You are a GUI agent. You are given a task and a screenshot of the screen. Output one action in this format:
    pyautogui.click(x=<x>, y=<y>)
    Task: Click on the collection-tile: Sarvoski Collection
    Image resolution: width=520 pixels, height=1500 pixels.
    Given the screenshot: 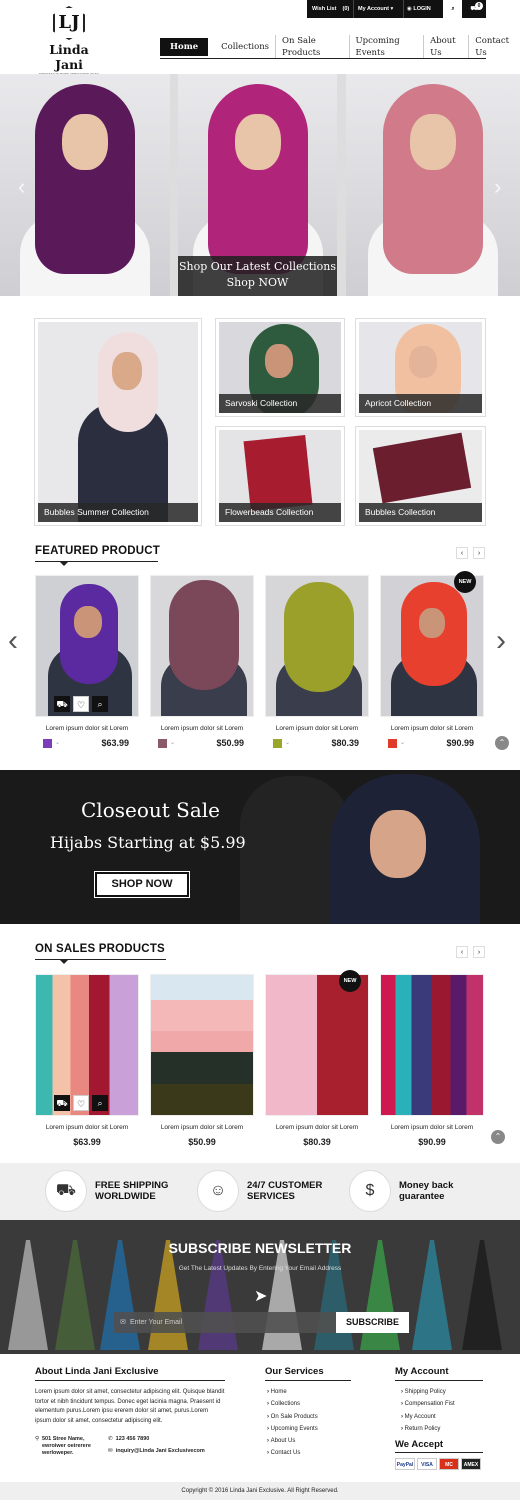 What is the action you would take?
    pyautogui.click(x=280, y=367)
    